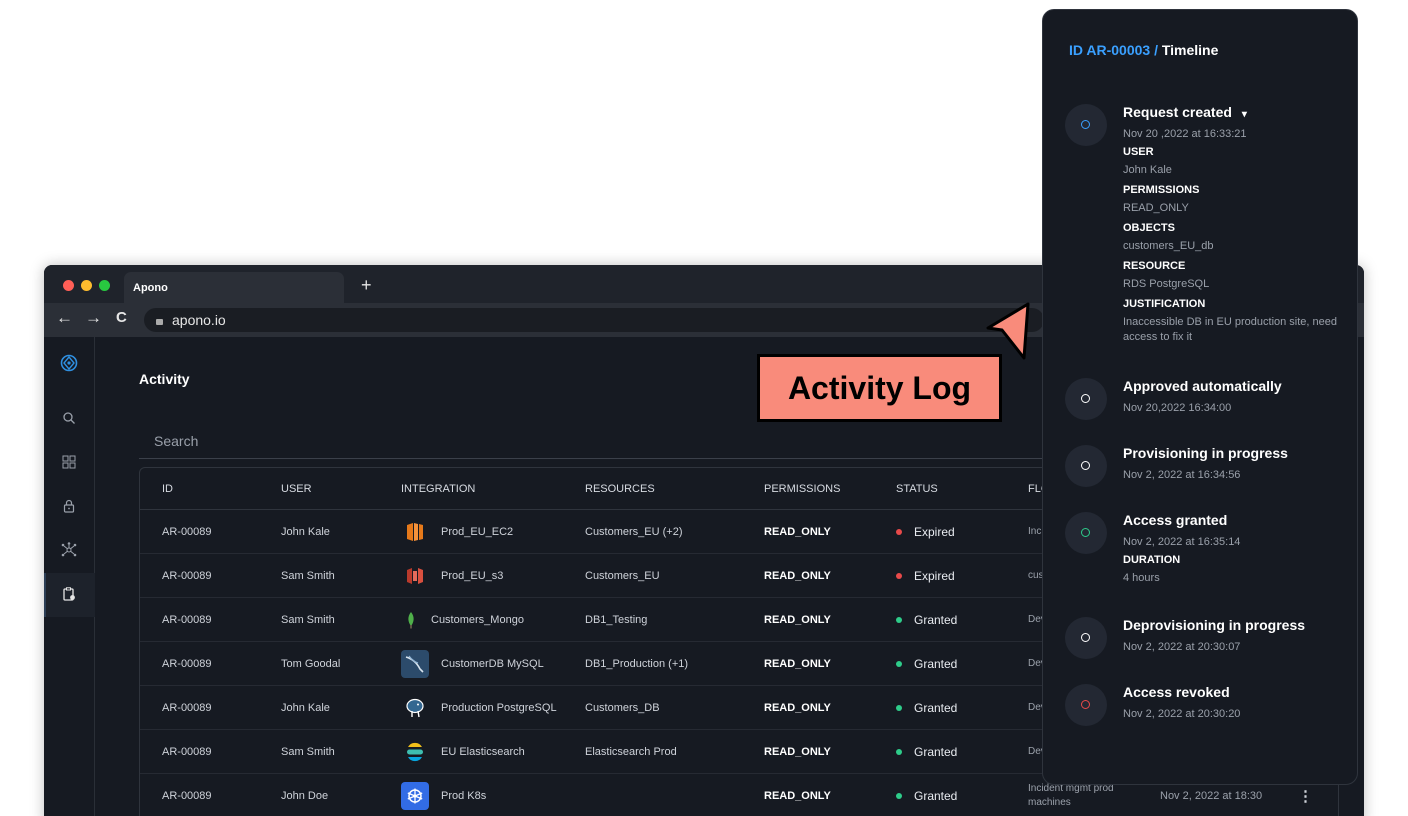 The width and height of the screenshot is (1408, 816). What do you see at coordinates (64, 318) in the screenshot?
I see `back-button: ←` at bounding box center [64, 318].